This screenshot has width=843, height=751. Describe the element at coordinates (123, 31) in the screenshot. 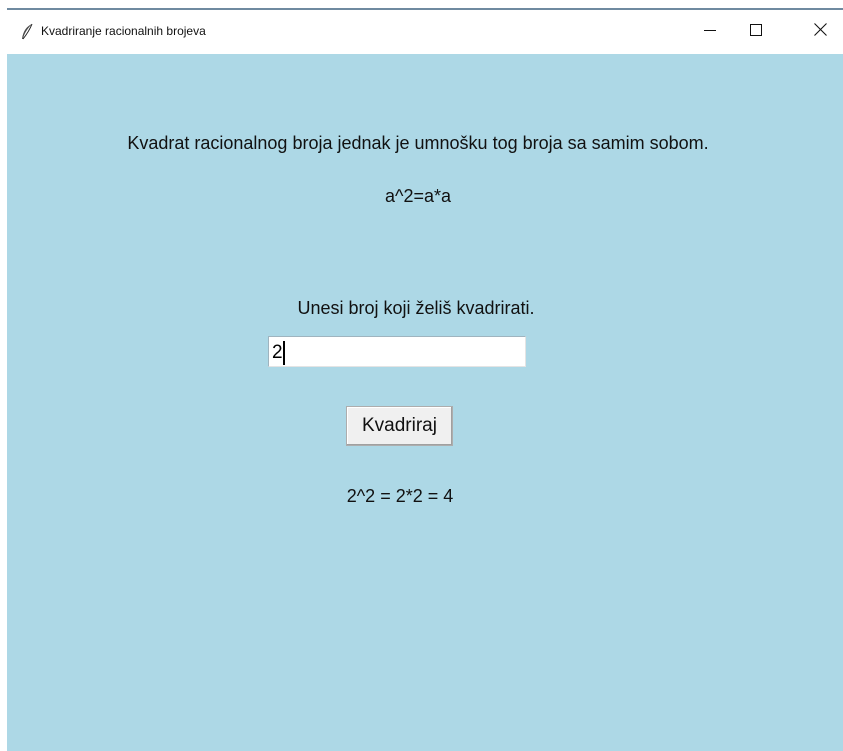

I see `window-title: Kvadriranje racionalnih brojeva` at that location.